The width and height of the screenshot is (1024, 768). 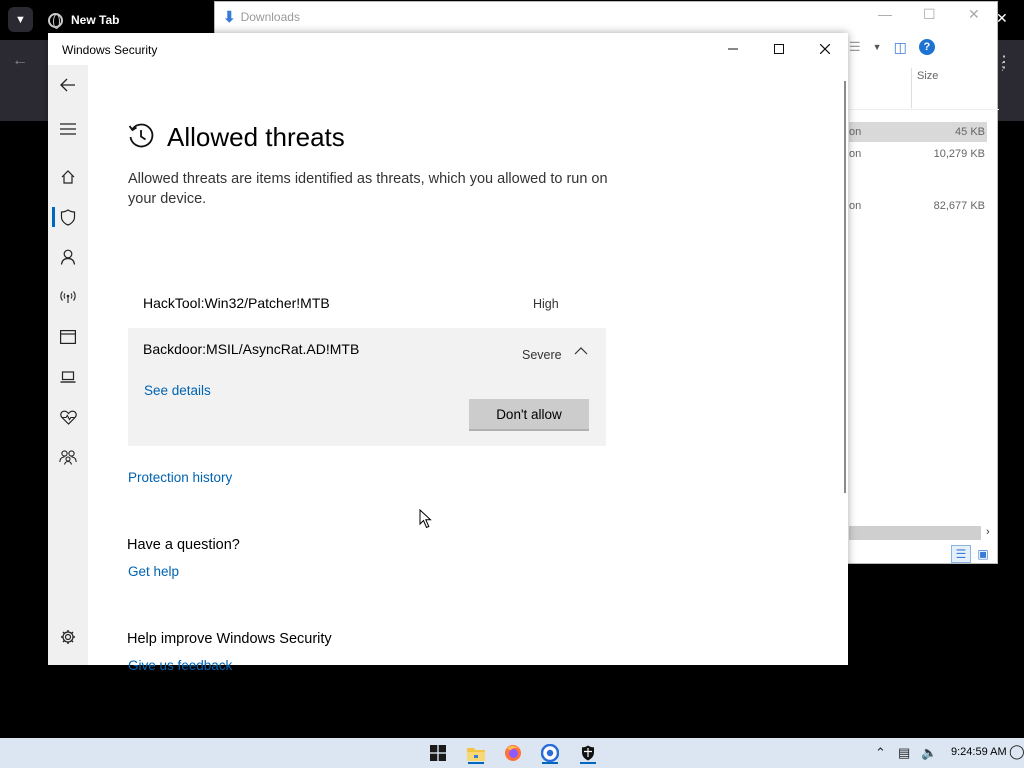 What do you see at coordinates (979, 752) in the screenshot?
I see `taskbar-clock: 9:24:59 AM` at bounding box center [979, 752].